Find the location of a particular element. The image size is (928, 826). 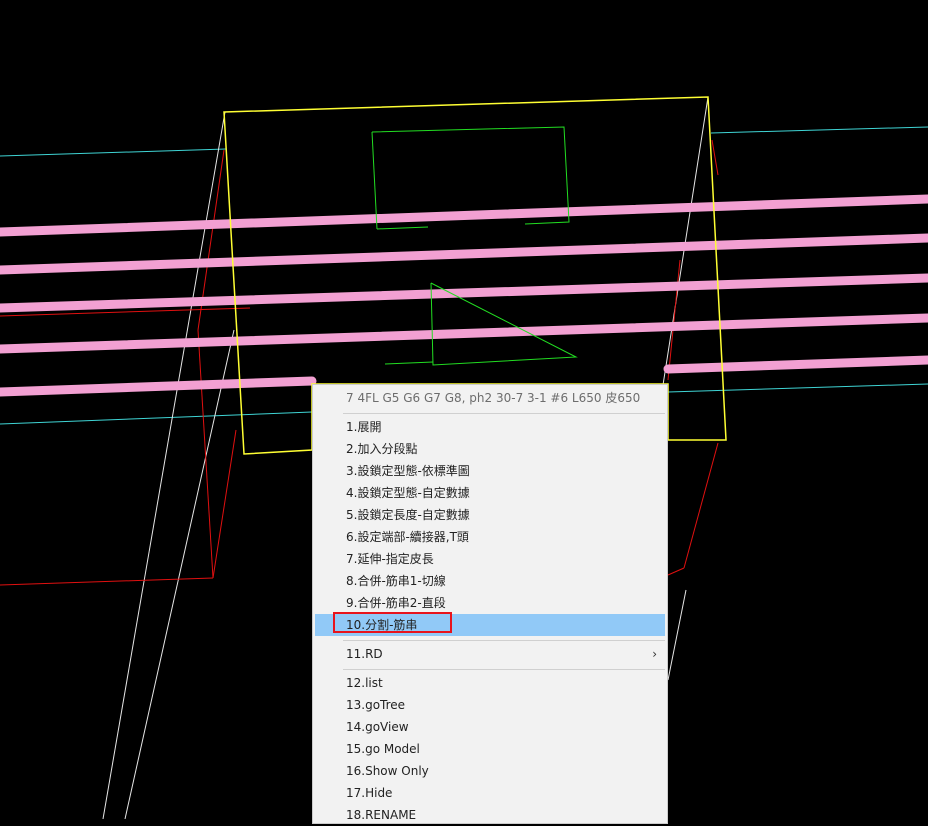

menu-item-hide: 17.Hide is located at coordinates (490, 793).